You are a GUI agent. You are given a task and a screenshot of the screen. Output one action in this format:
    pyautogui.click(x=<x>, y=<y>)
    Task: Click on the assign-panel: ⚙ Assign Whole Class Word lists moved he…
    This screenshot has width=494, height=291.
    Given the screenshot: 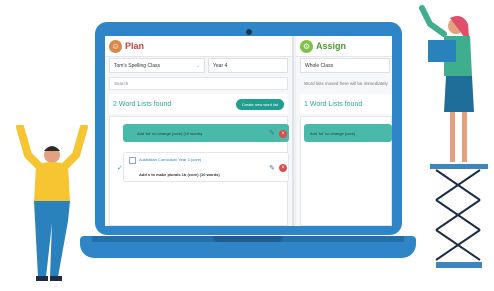 What is the action you would take?
    pyautogui.click(x=344, y=131)
    